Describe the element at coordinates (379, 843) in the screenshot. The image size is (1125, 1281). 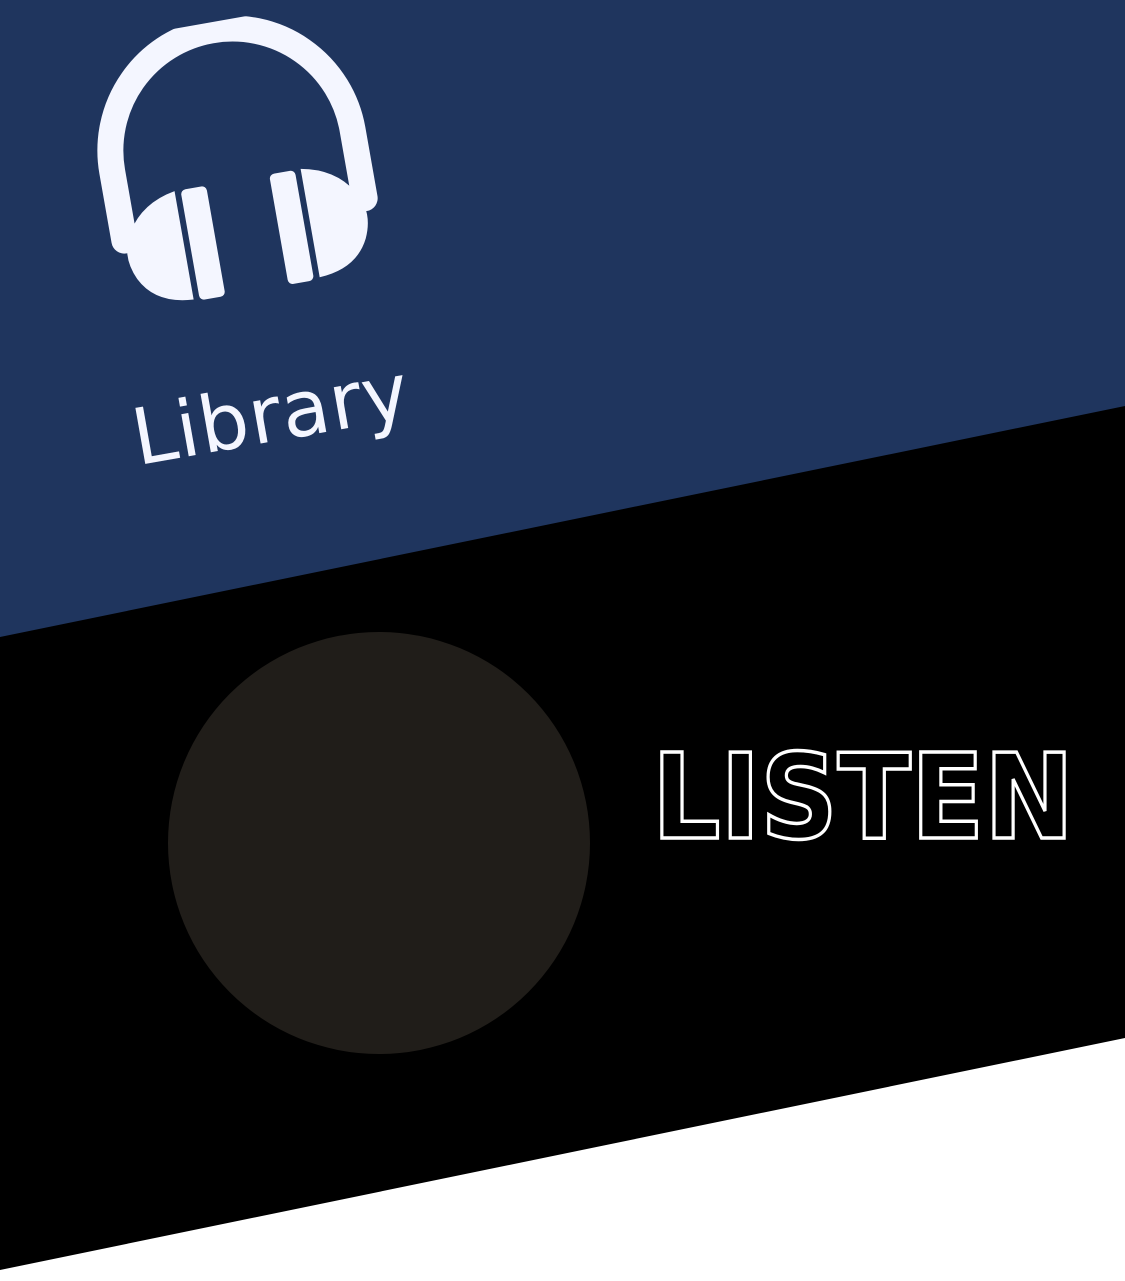
I see `disc-circle` at that location.